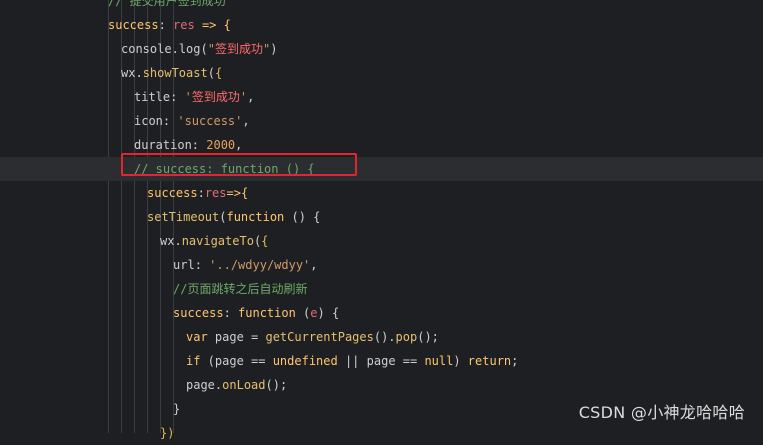  I want to click on code-token: 'success', so click(210, 121).